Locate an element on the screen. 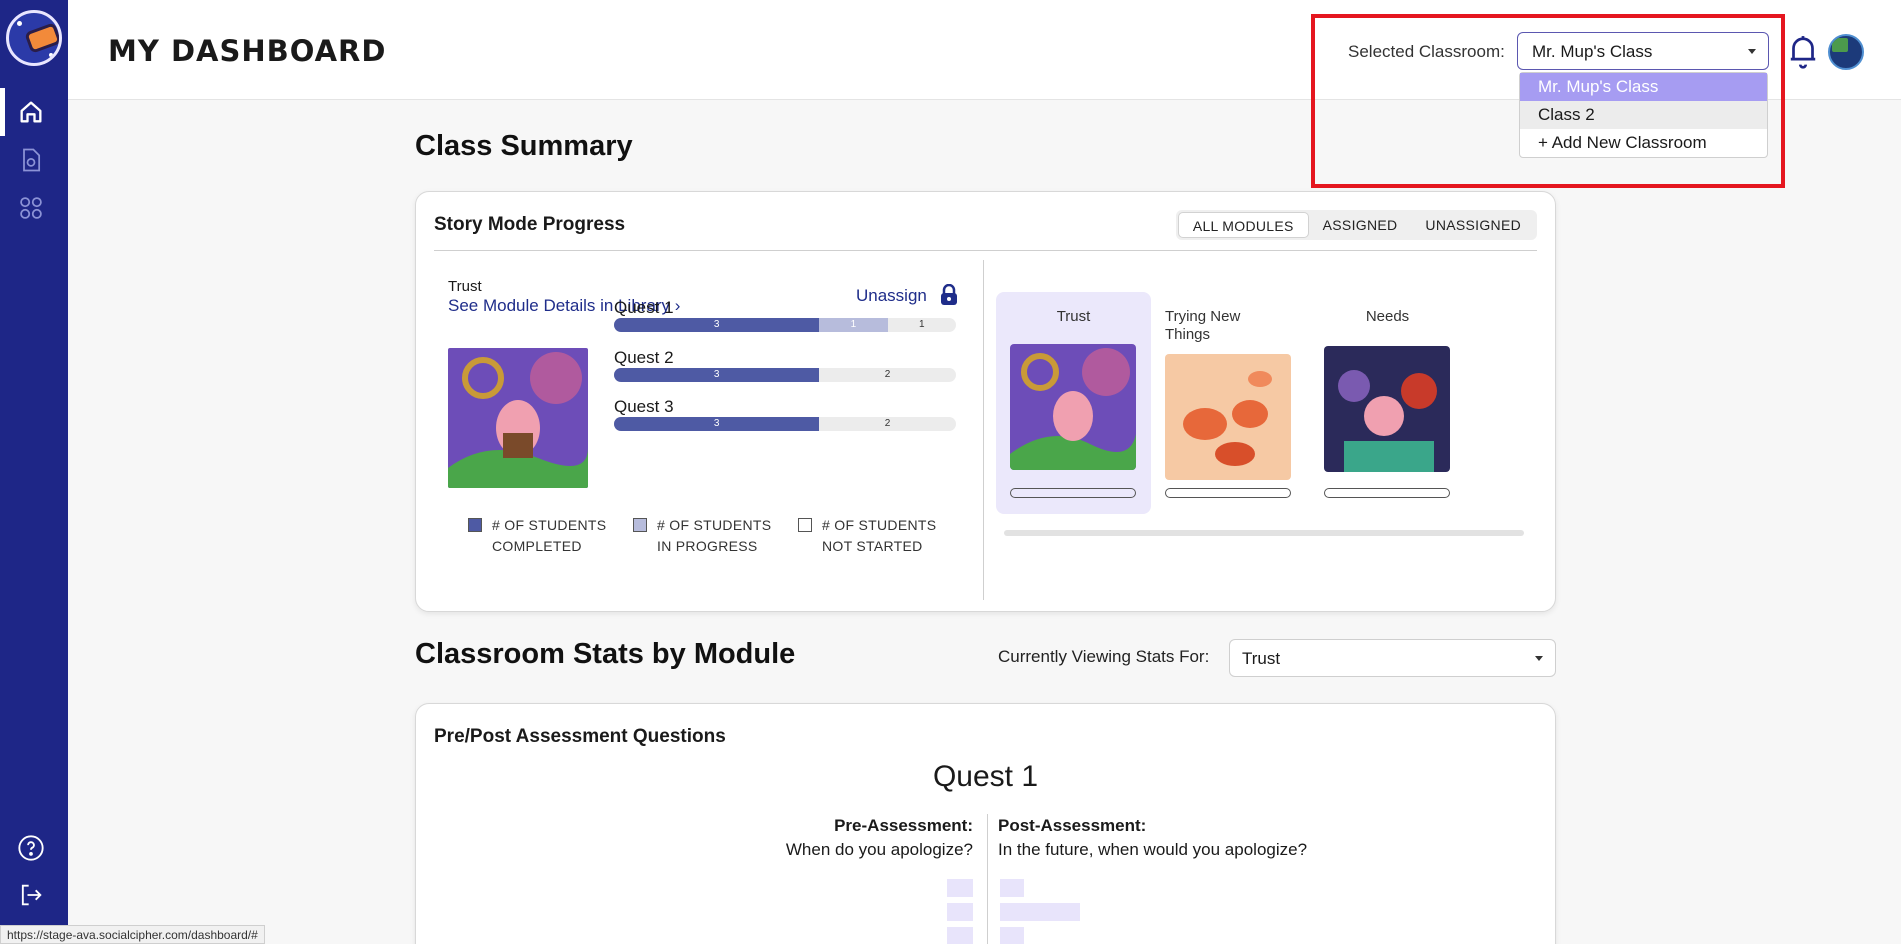 This screenshot has width=1901, height=944. pre-assessment-label: Pre-Assessment: is located at coordinates (903, 825).